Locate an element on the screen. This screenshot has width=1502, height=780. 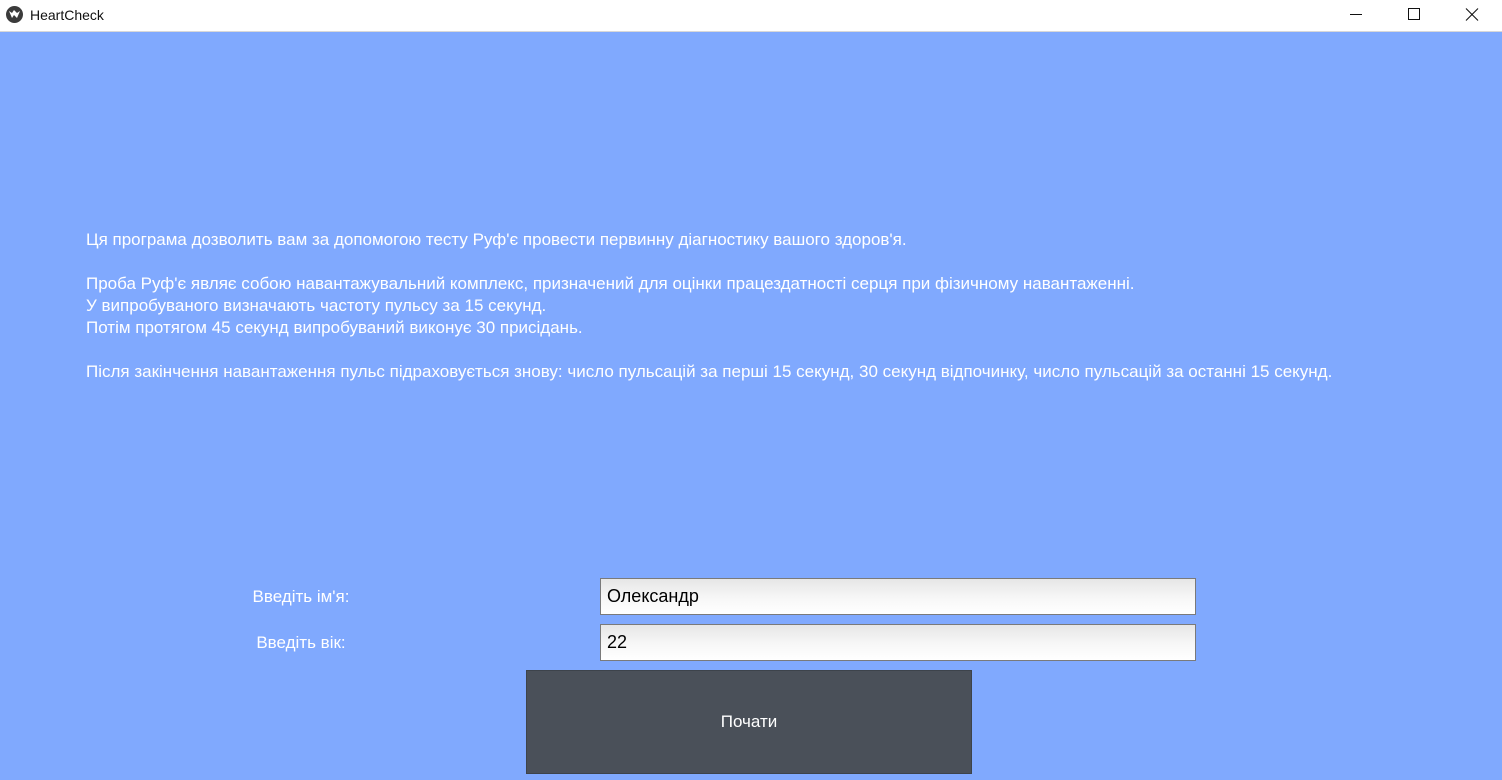
close-icon is located at coordinates (1472, 14).